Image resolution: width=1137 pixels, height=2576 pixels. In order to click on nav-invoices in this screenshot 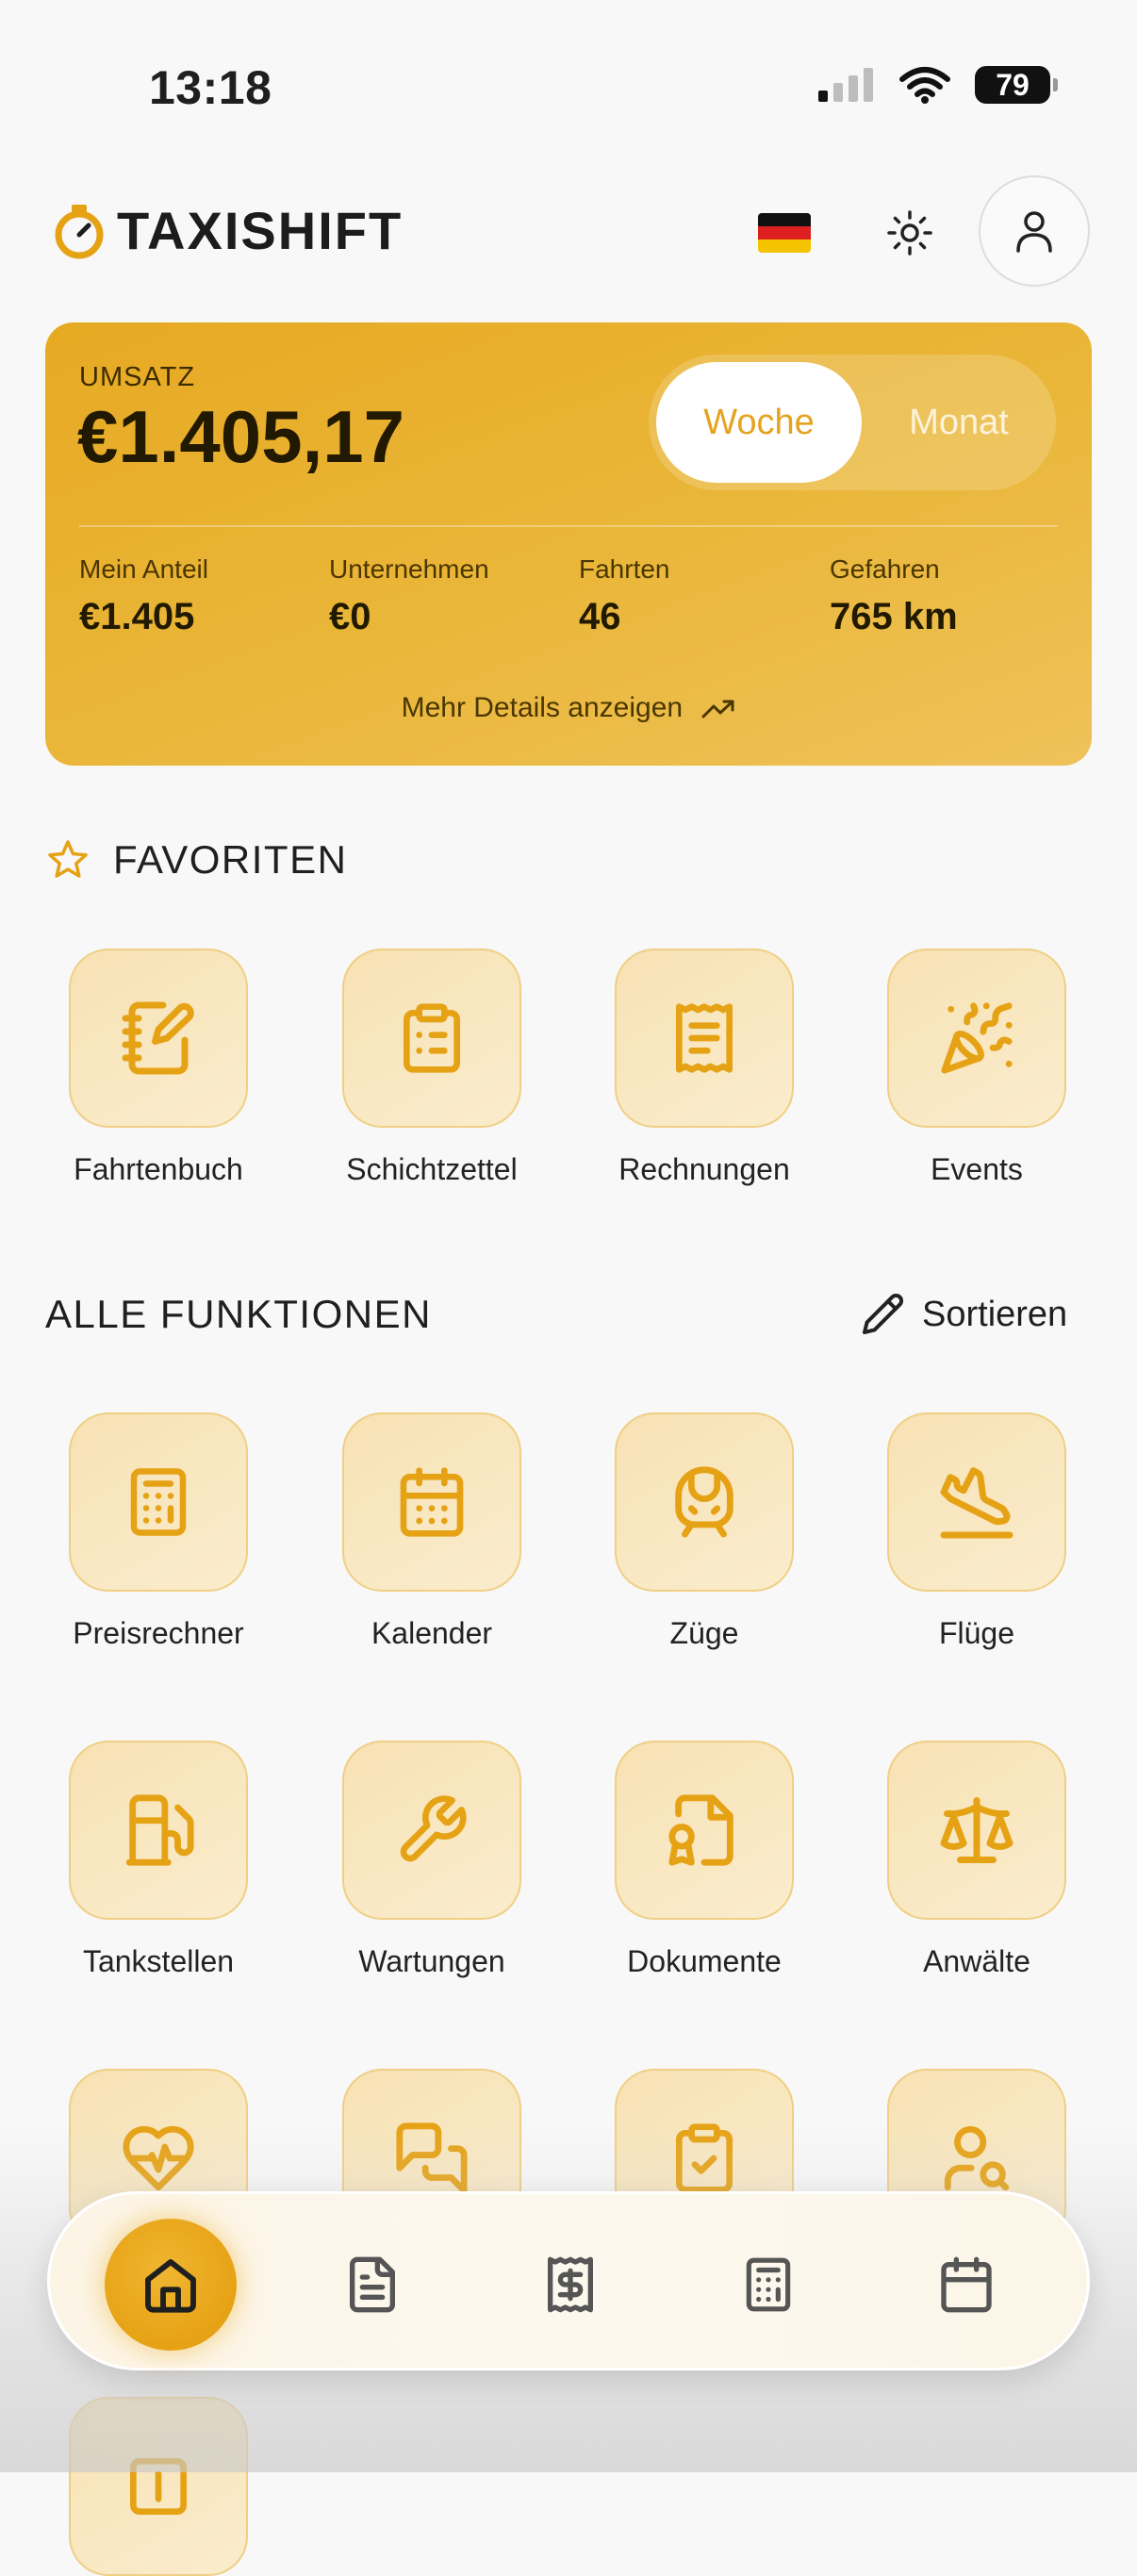, I will do `click(570, 2284)`.